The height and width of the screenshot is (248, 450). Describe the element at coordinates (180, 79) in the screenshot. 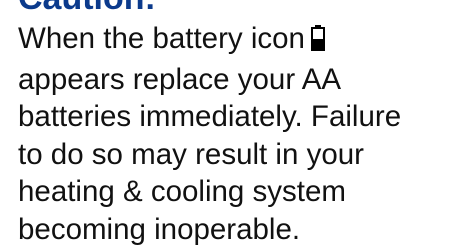

I see `caution-line-2: appears replace your AA` at that location.